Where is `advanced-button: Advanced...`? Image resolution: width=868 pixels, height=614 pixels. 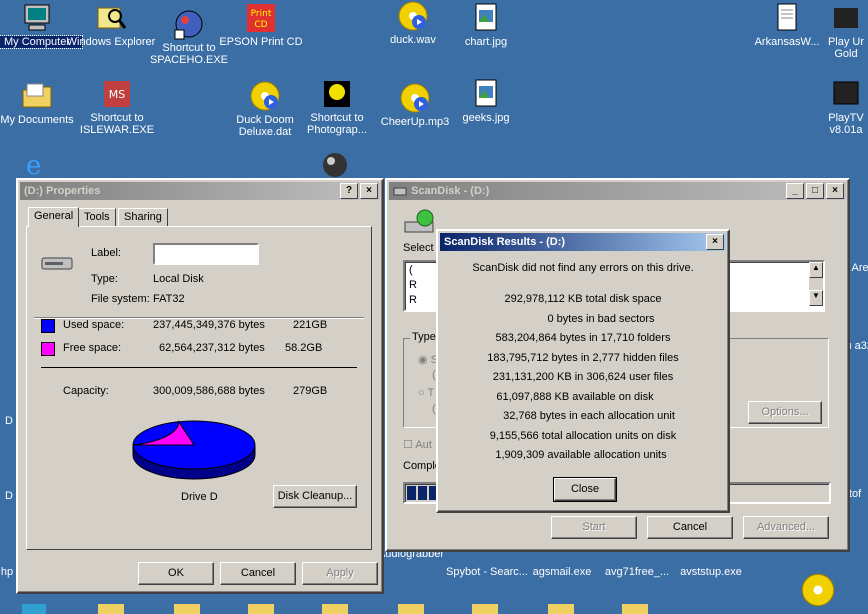
advanced-button: Advanced... is located at coordinates (786, 527).